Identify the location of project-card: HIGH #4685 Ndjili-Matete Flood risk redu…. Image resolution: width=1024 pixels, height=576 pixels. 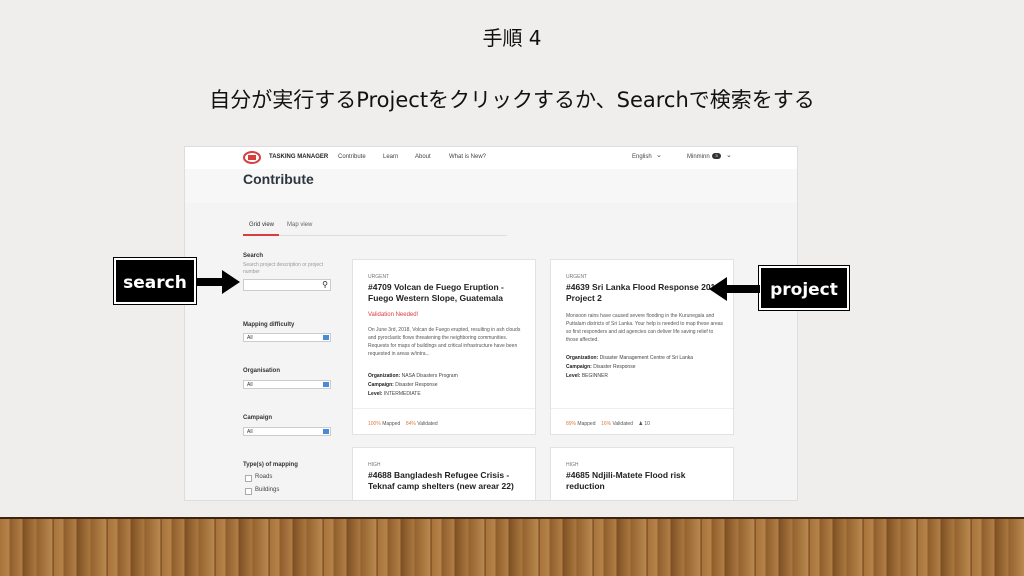
(642, 473).